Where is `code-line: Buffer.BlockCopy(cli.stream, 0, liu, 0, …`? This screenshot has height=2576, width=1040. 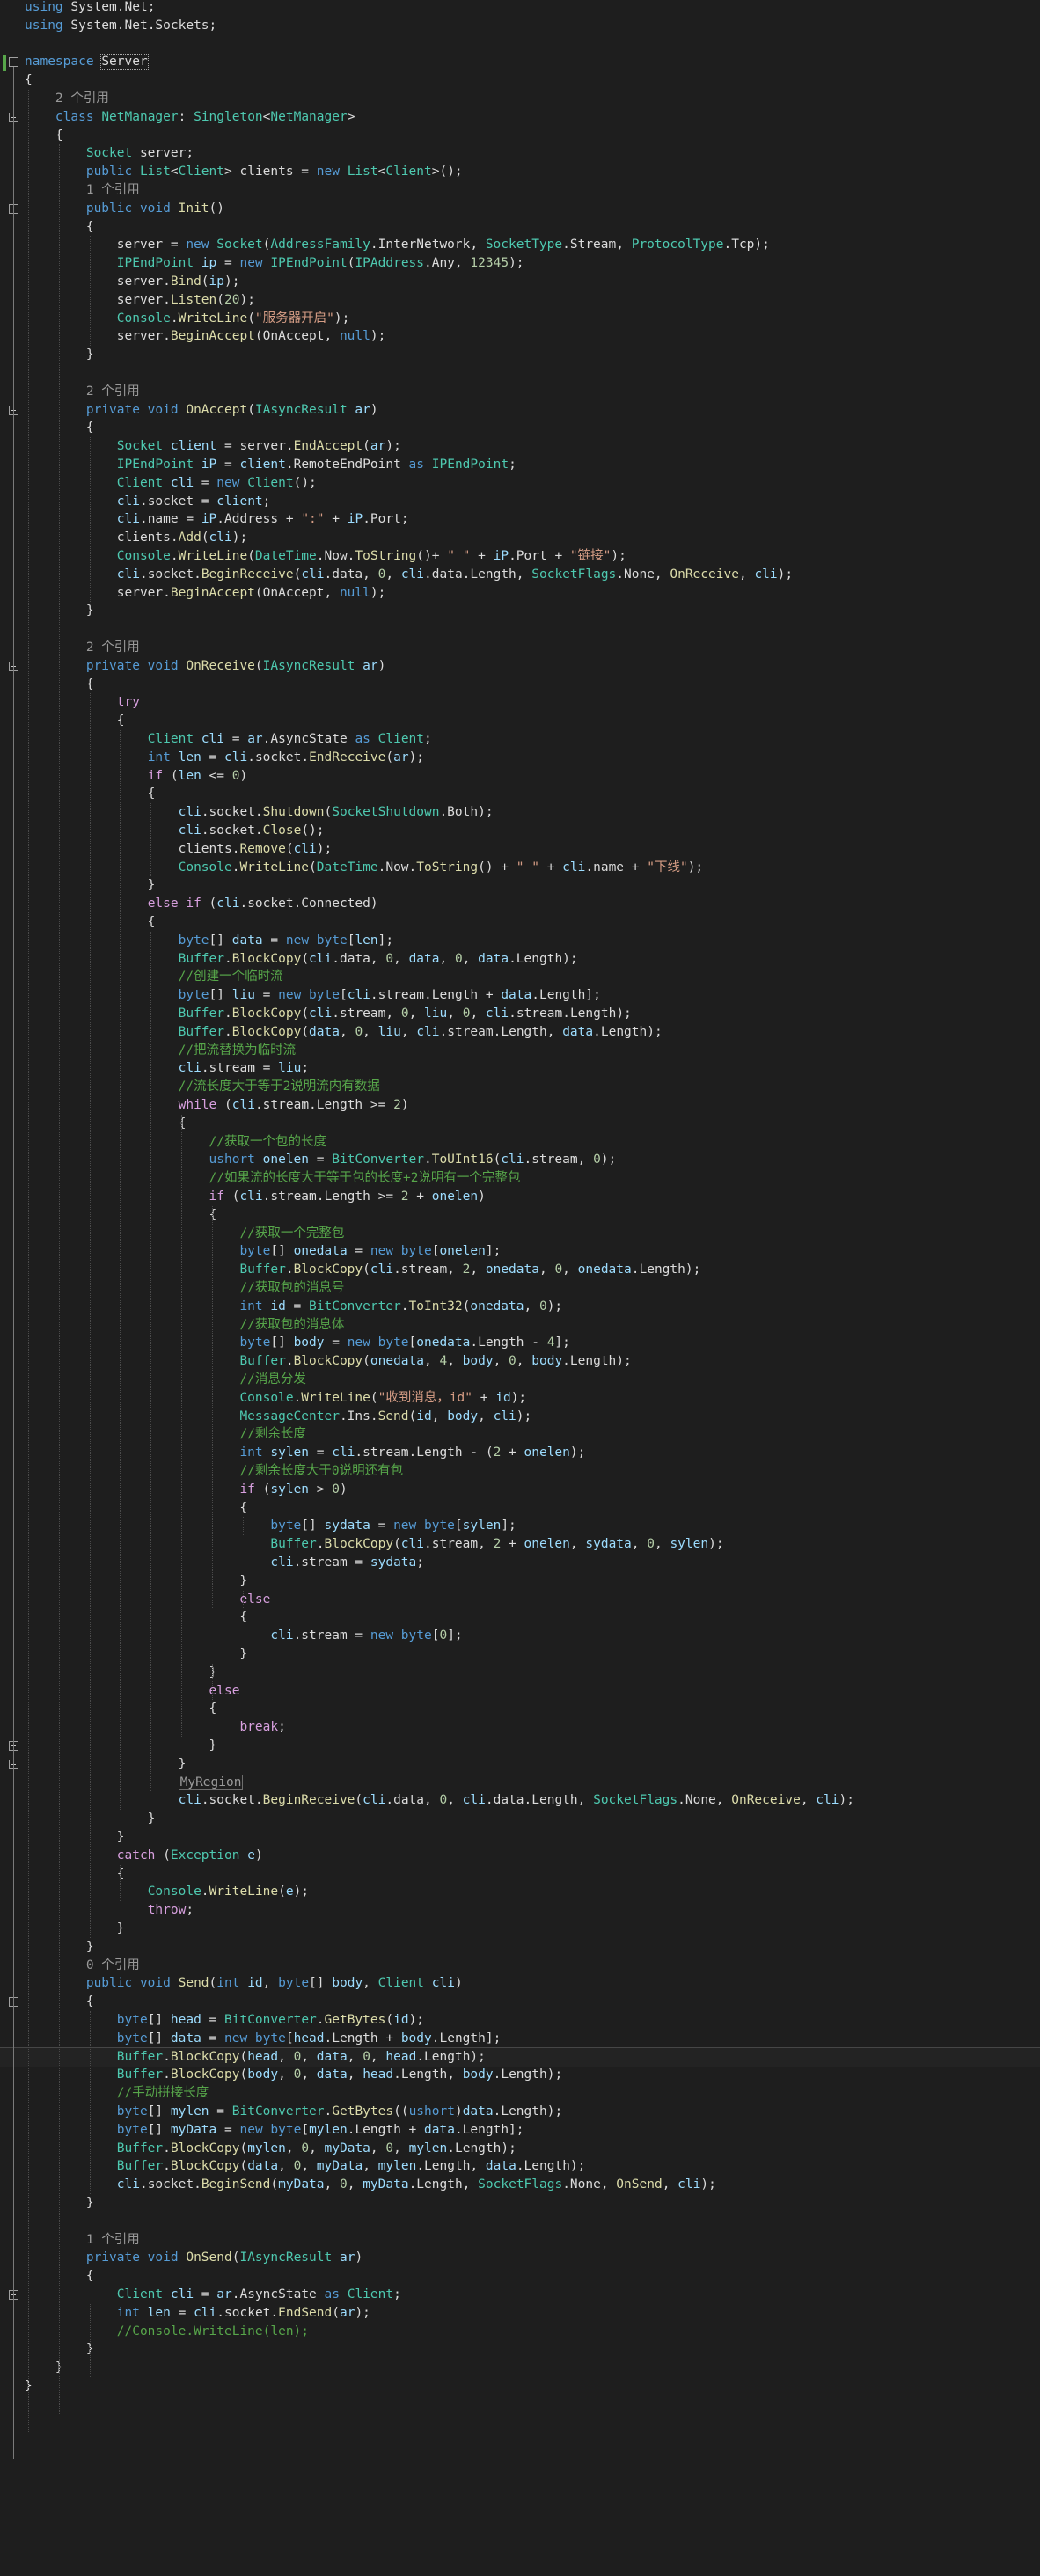
code-line: Buffer.BlockCopy(cli.stream, 0, liu, 0, … is located at coordinates (520, 1014).